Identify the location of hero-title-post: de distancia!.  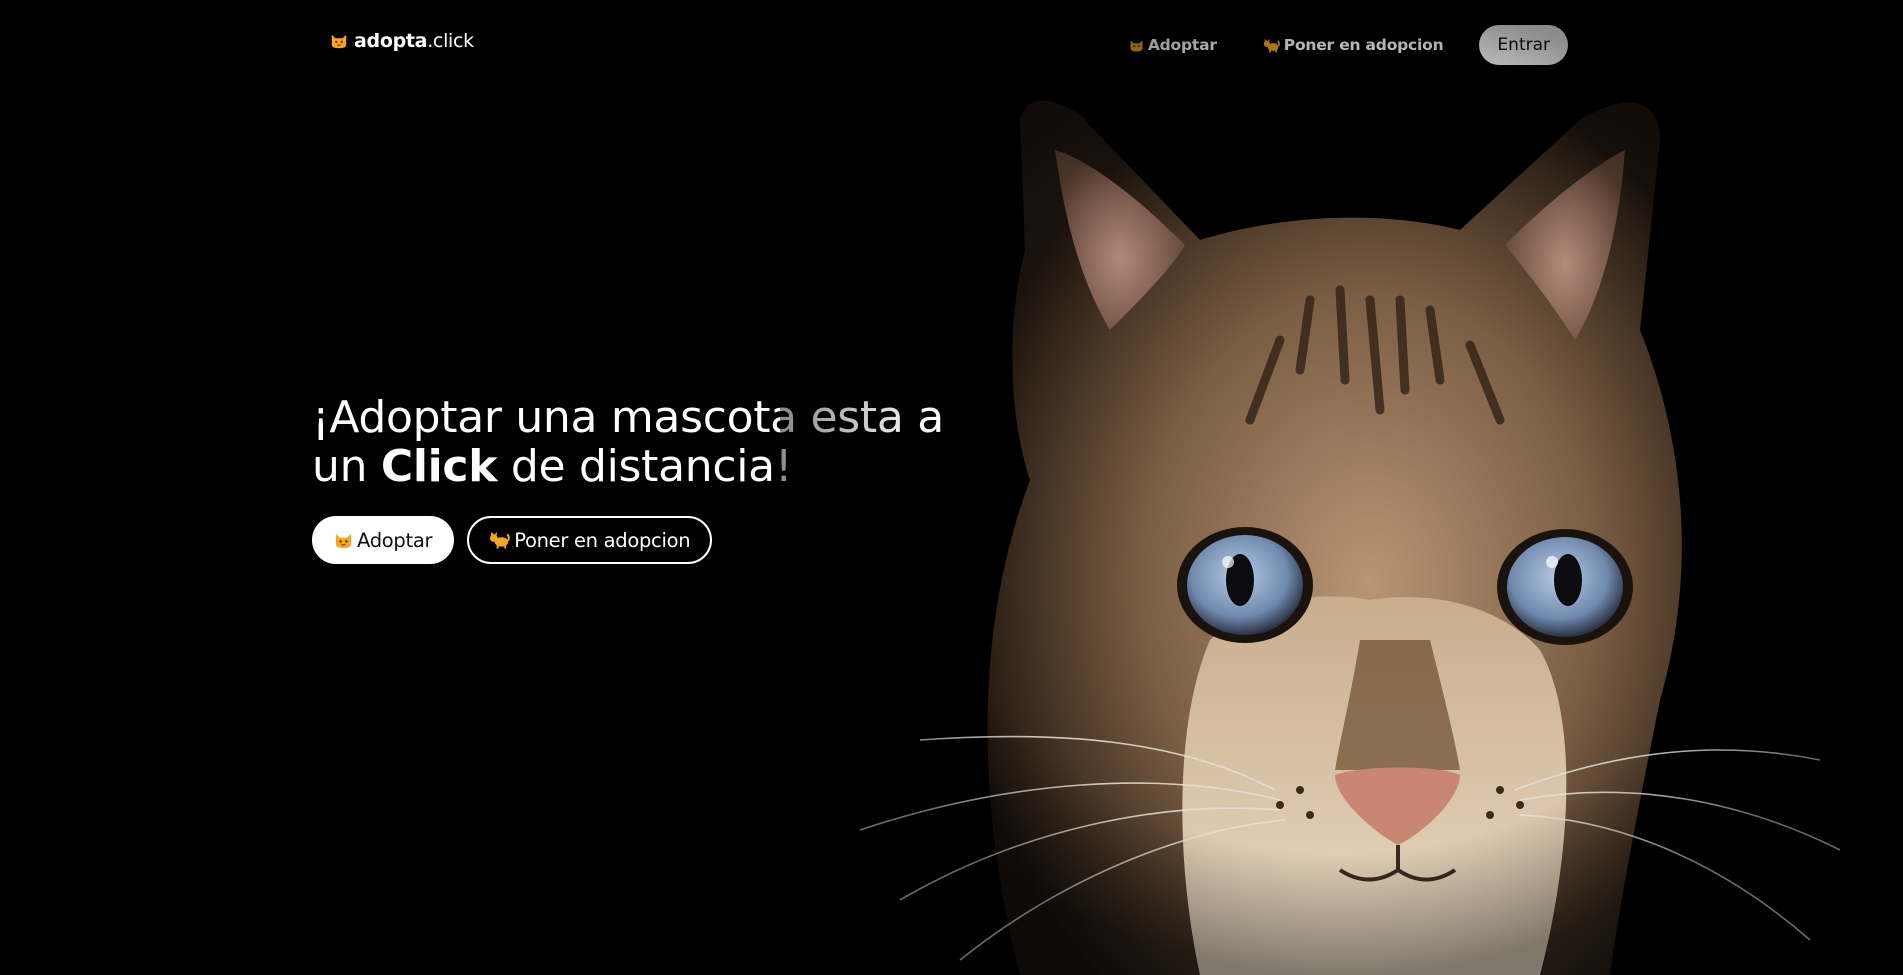
(645, 466).